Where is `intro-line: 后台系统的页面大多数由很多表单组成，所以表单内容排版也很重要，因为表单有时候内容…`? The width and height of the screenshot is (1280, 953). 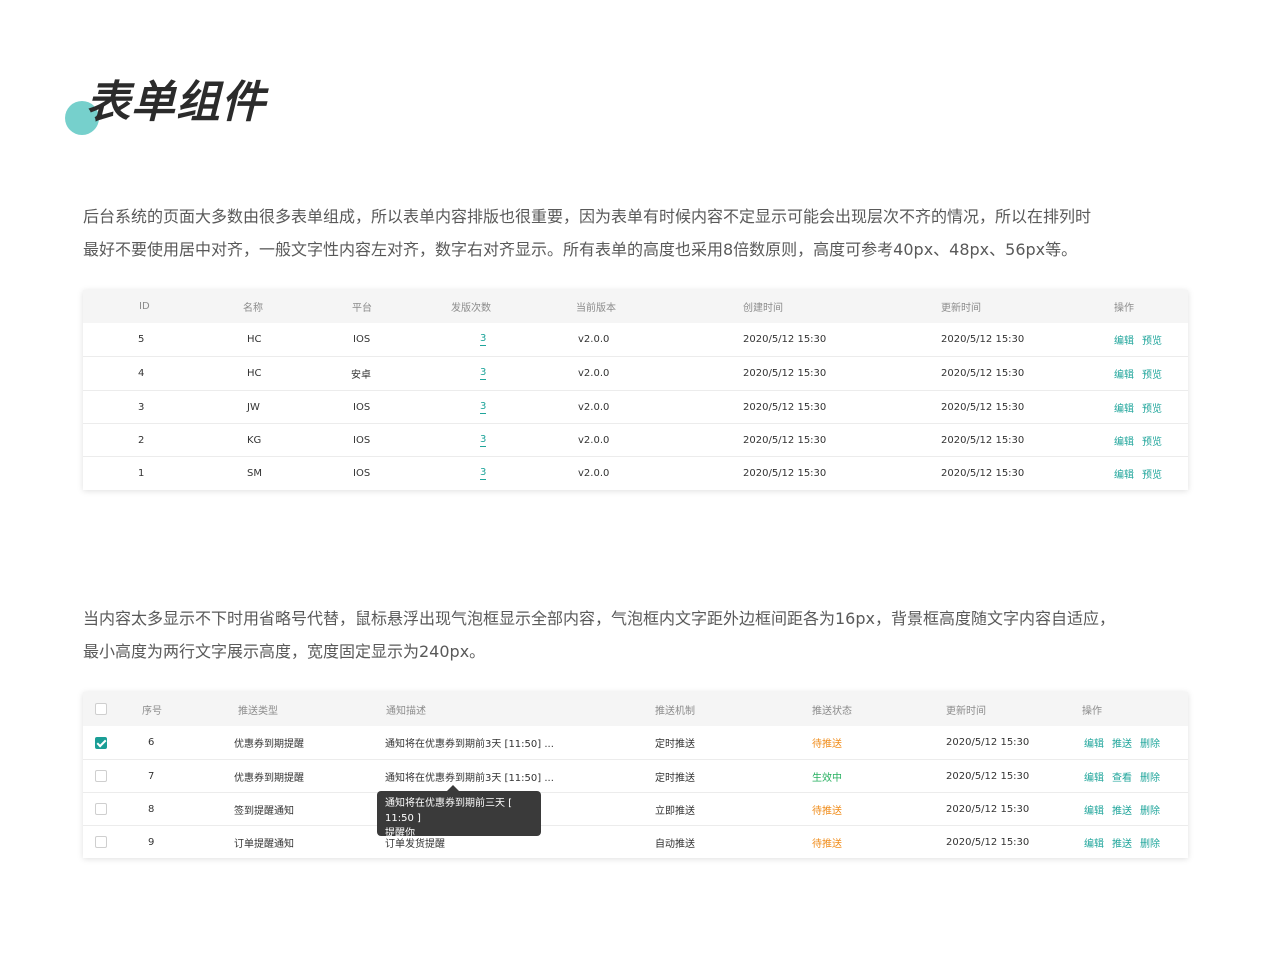
intro-line: 后台系统的页面大多数由很多表单组成，所以表单内容排版也很重要，因为表单有时候内容… is located at coordinates (587, 216).